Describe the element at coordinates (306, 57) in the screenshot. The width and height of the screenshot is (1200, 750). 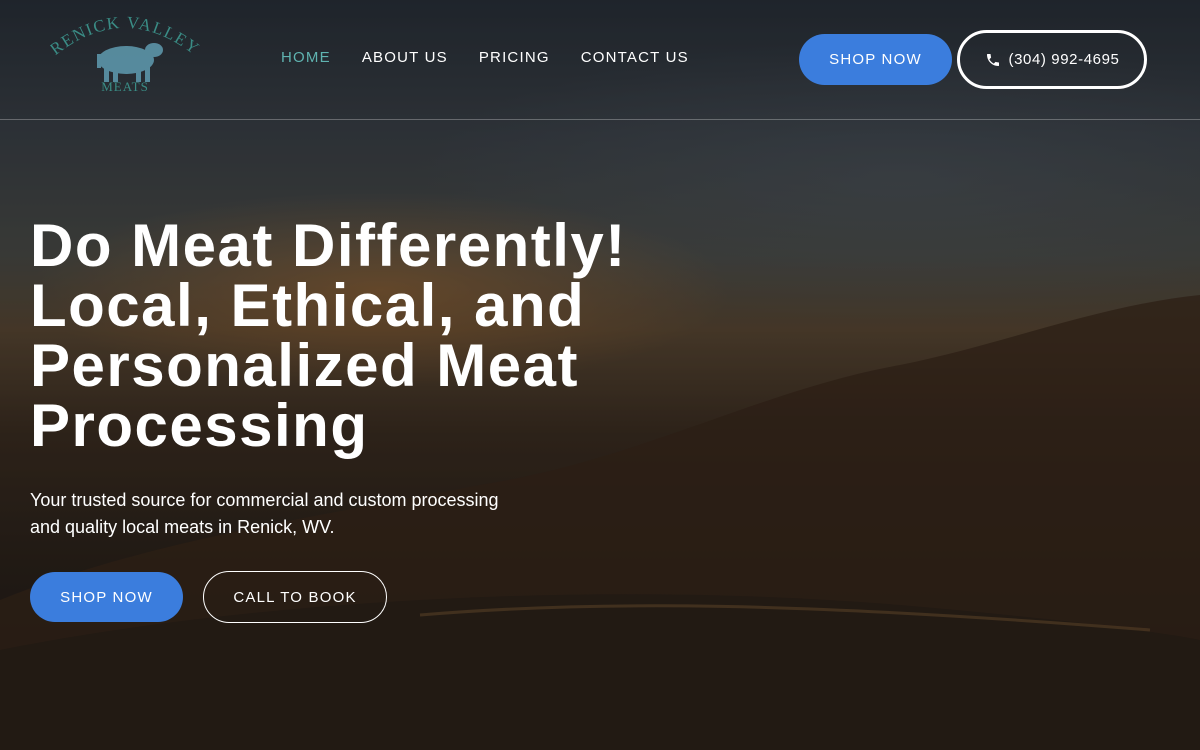
I see `nav-home: HOME` at that location.